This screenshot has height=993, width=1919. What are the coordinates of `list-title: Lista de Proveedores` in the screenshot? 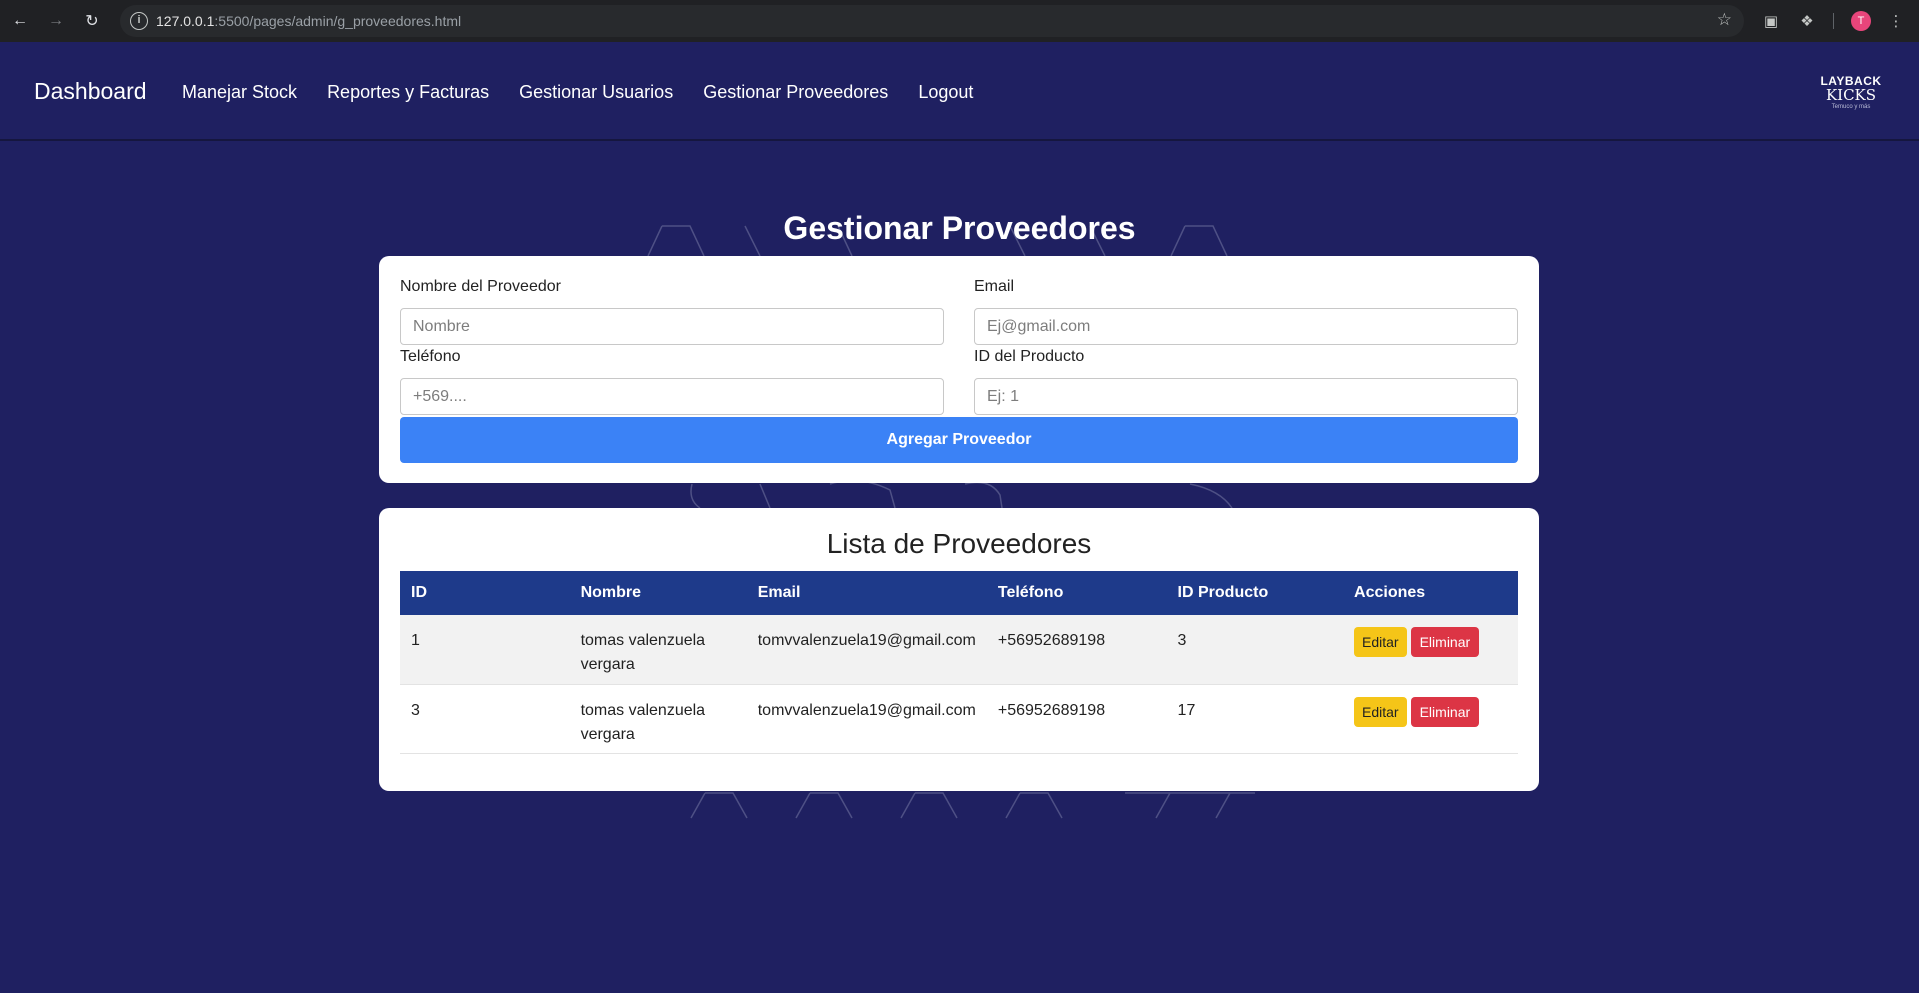 It's located at (959, 543).